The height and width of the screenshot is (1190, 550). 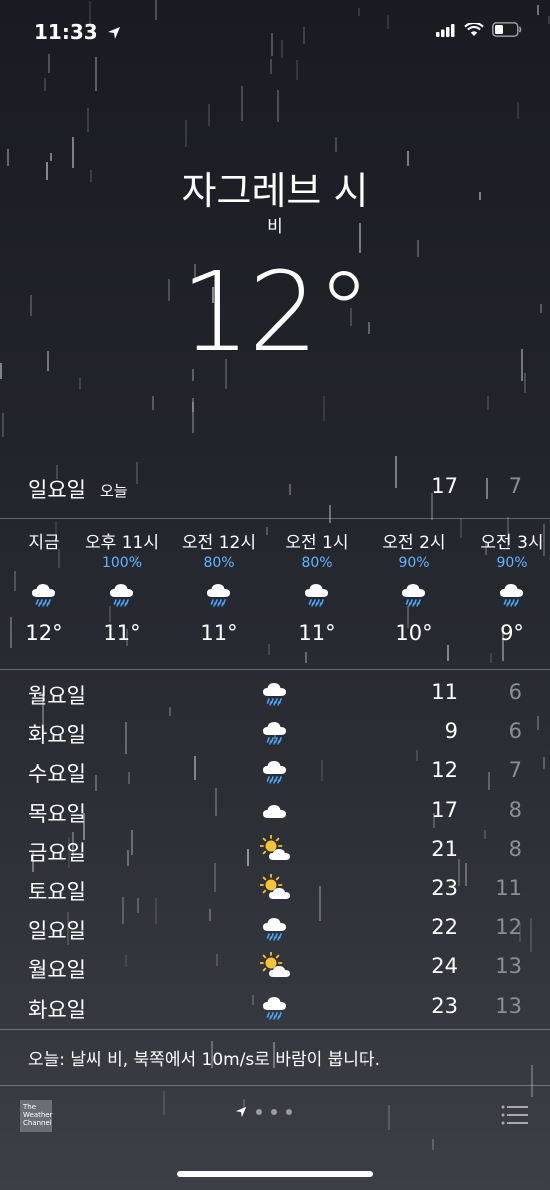 I want to click on hourly-item: 오후 11시 100% 11°, so click(x=122, y=586).